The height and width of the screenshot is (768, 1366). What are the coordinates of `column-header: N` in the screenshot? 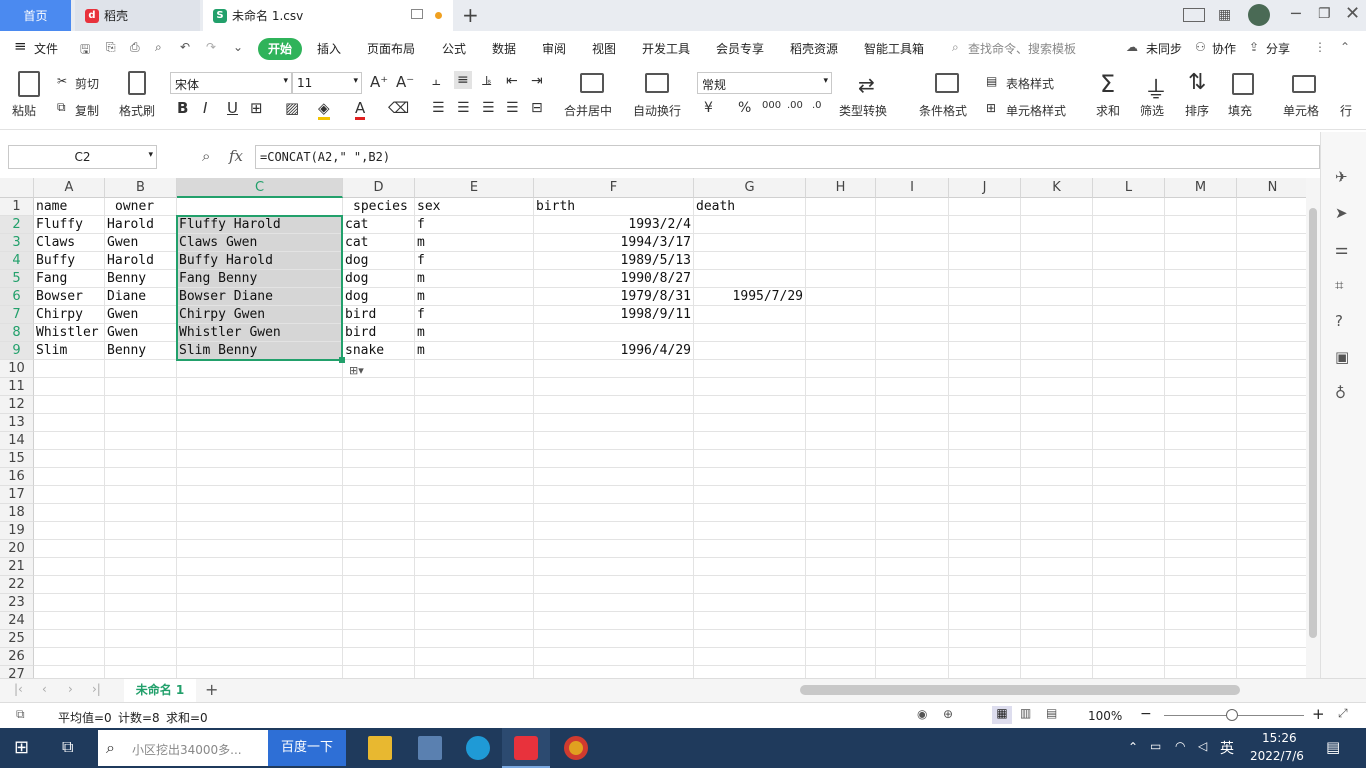 It's located at (1271, 188).